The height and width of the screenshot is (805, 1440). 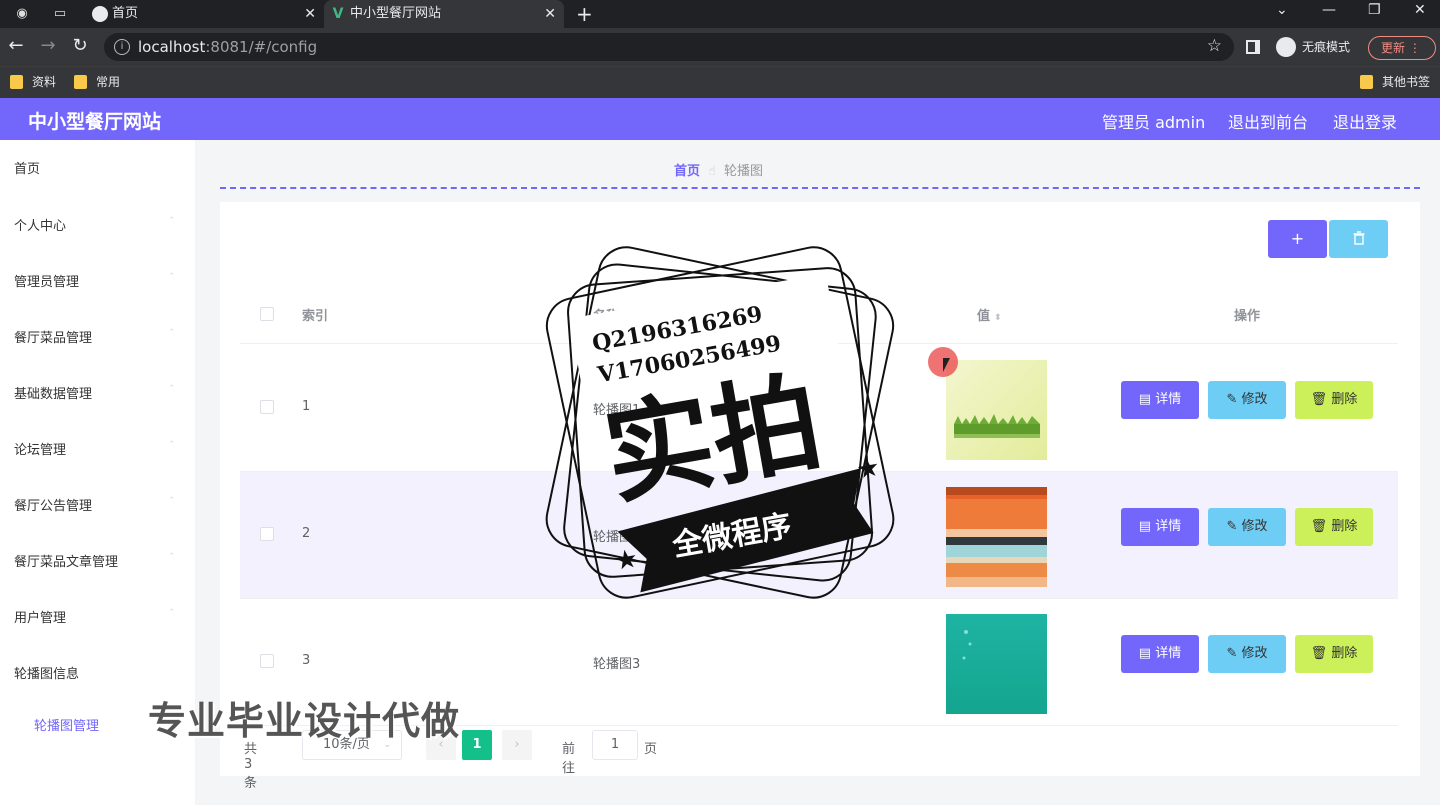 What do you see at coordinates (477, 745) in the screenshot?
I see `page-number-current: 1` at bounding box center [477, 745].